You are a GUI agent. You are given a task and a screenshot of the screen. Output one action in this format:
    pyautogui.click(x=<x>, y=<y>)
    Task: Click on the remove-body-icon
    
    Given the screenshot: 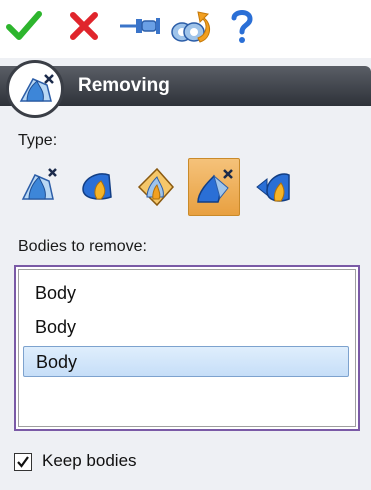 What is the action you would take?
    pyautogui.click(x=39, y=184)
    